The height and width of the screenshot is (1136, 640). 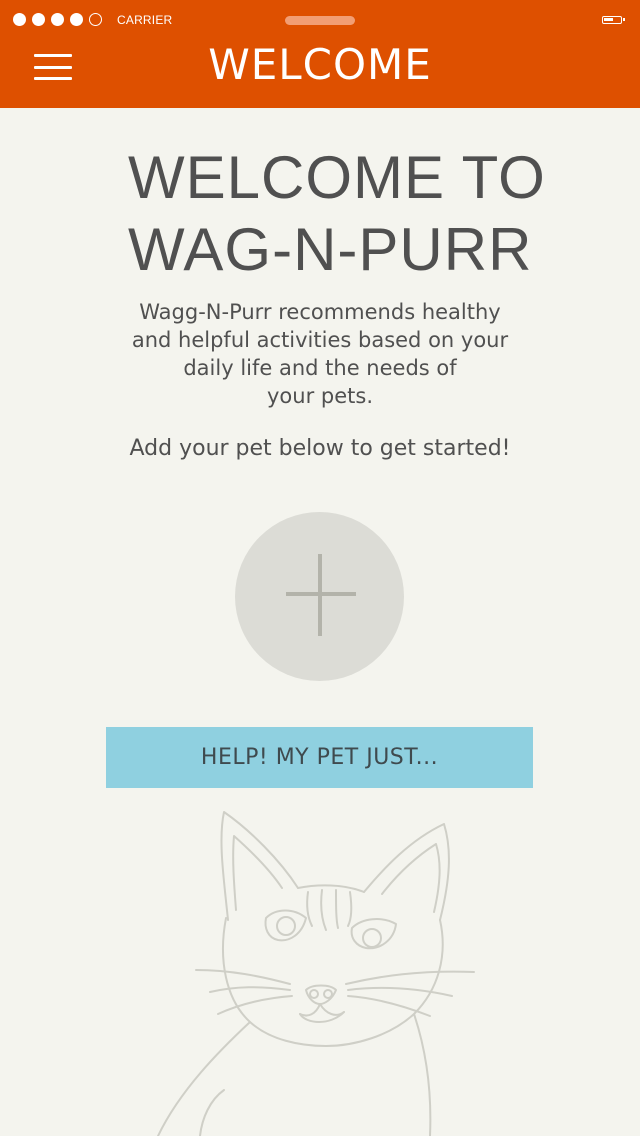 What do you see at coordinates (613, 20) in the screenshot?
I see `battery-icon` at bounding box center [613, 20].